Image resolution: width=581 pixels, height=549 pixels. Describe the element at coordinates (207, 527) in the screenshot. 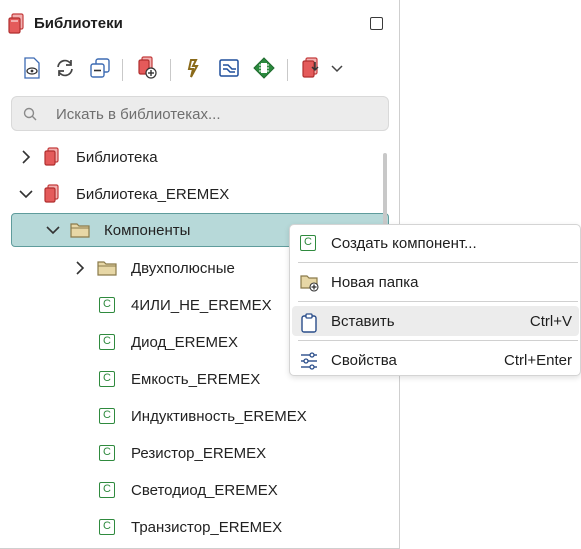

I see `tree-node-label: Транзистор_EREMEX` at that location.